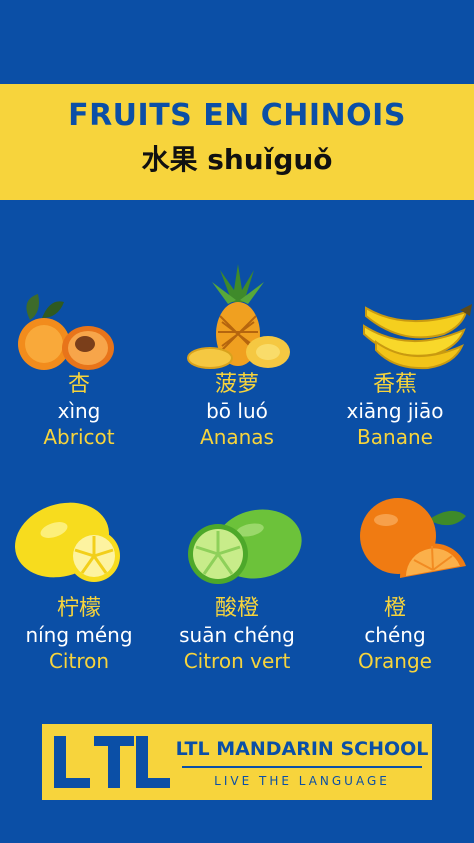  Describe the element at coordinates (395, 411) in the screenshot. I see `fruit-pinyin: xiāng jiāo` at that location.